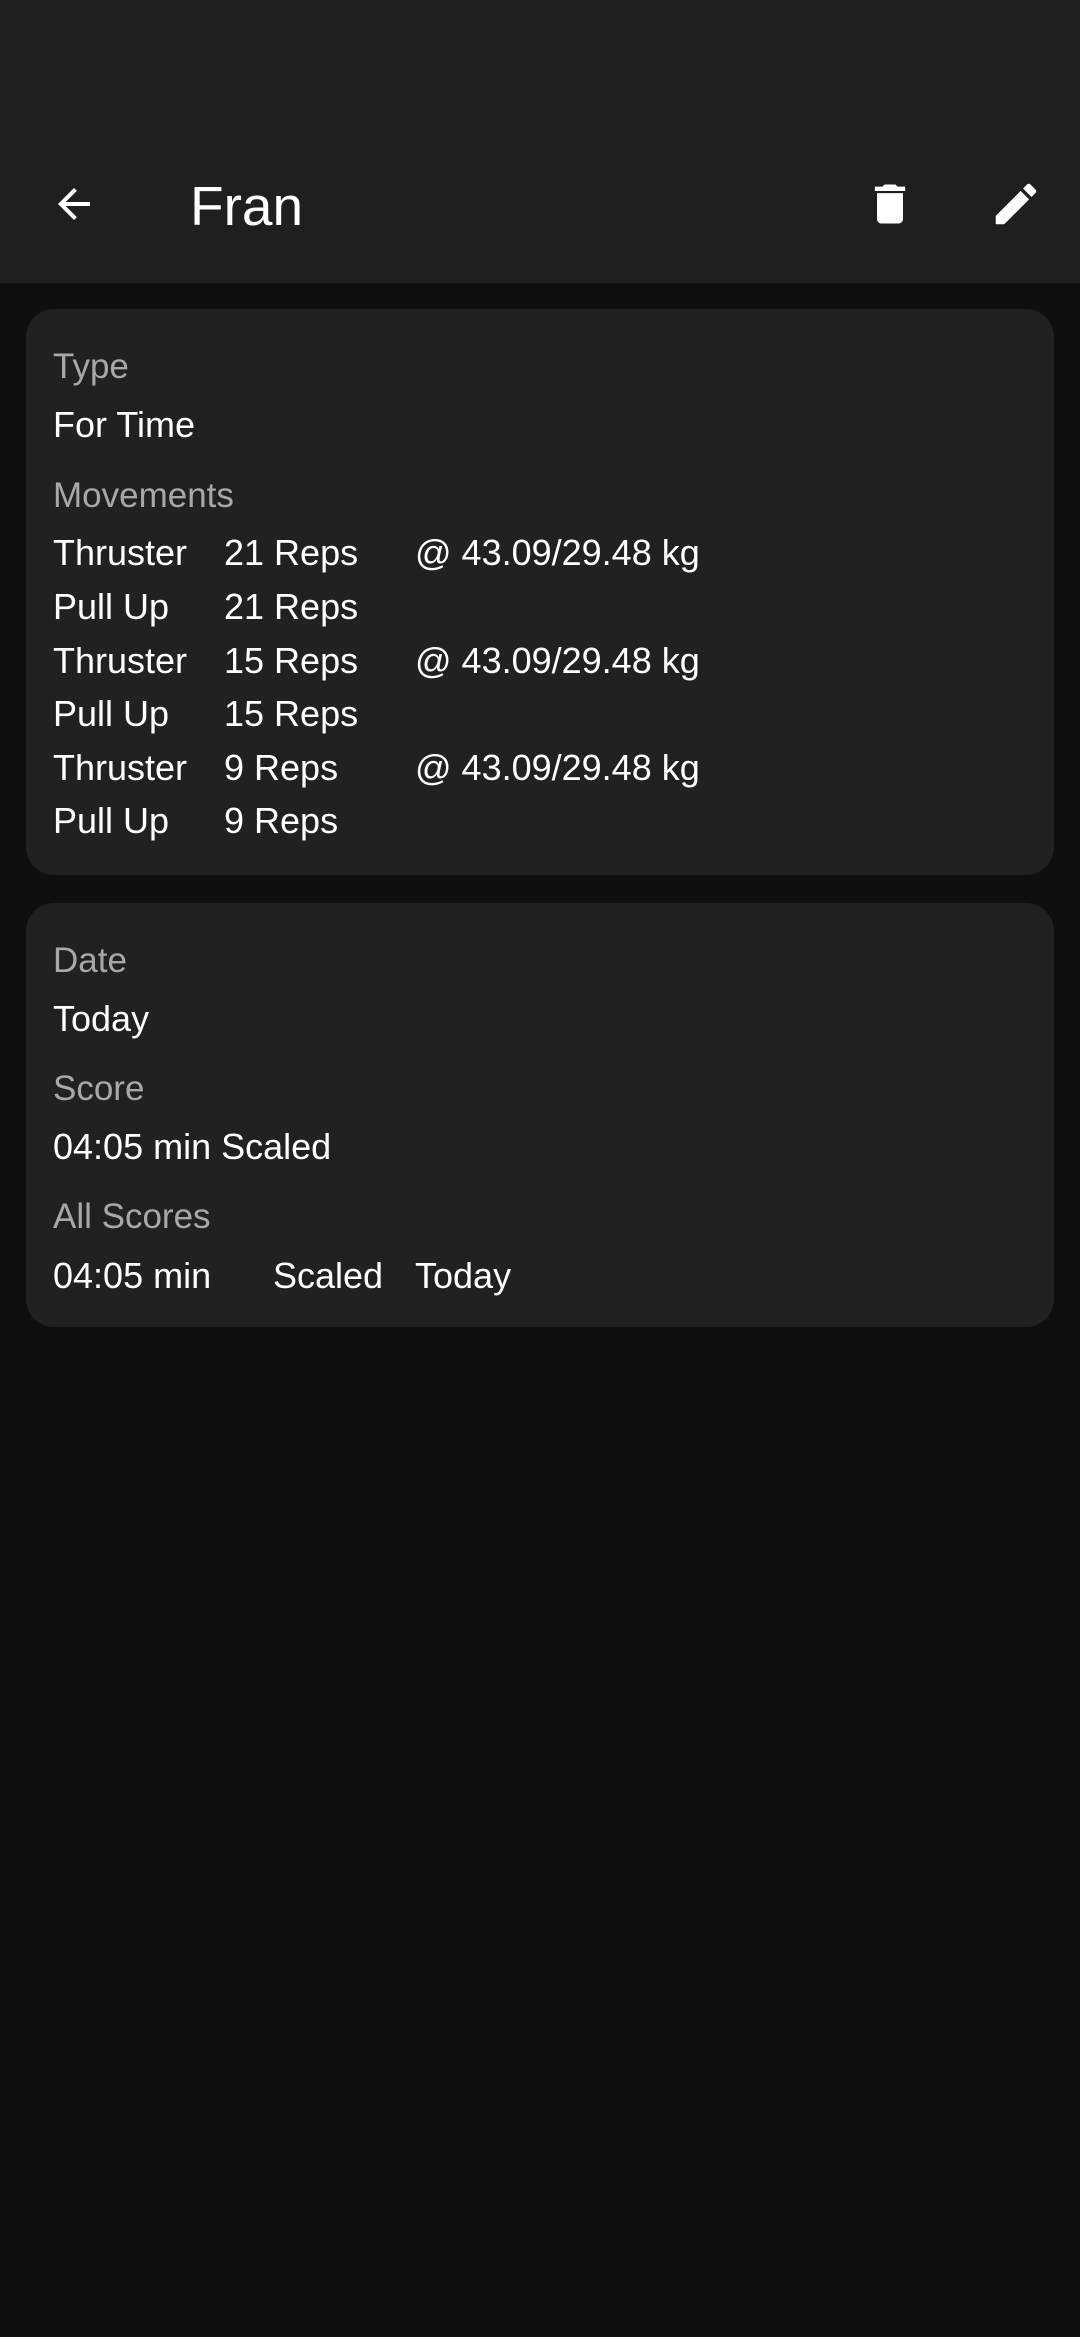 This screenshot has height=2337, width=1080. I want to click on page-title: Fran, so click(247, 206).